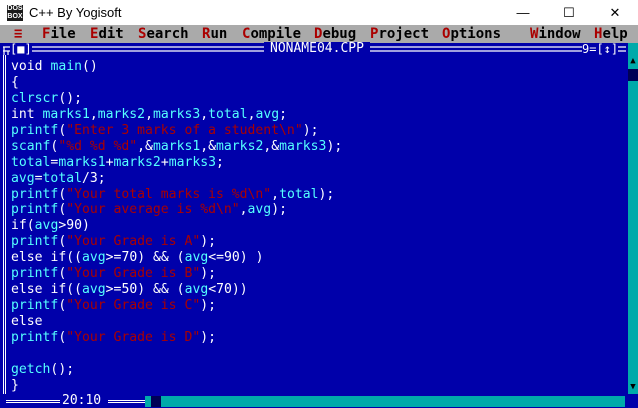  What do you see at coordinates (569, 13) in the screenshot?
I see `maximize-button: ☐` at bounding box center [569, 13].